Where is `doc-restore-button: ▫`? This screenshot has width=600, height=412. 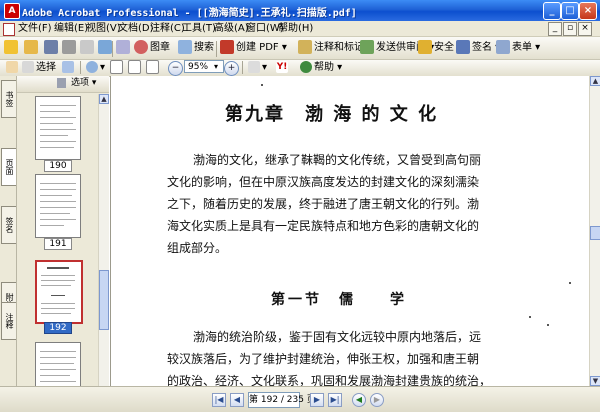
doc-restore-button: ▫ is located at coordinates (570, 29).